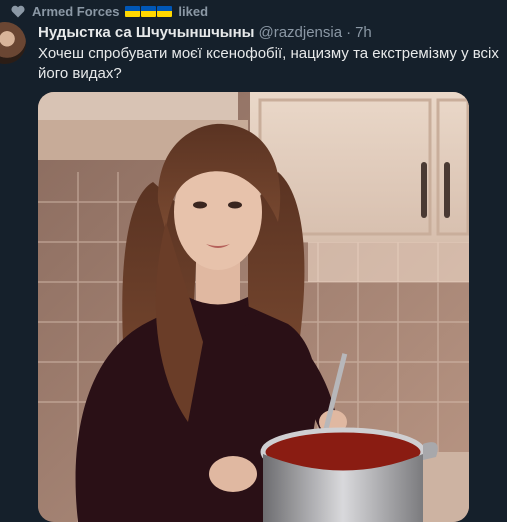 The height and width of the screenshot is (522, 507). Describe the element at coordinates (18, 11) in the screenshot. I see `heart-icon` at that location.